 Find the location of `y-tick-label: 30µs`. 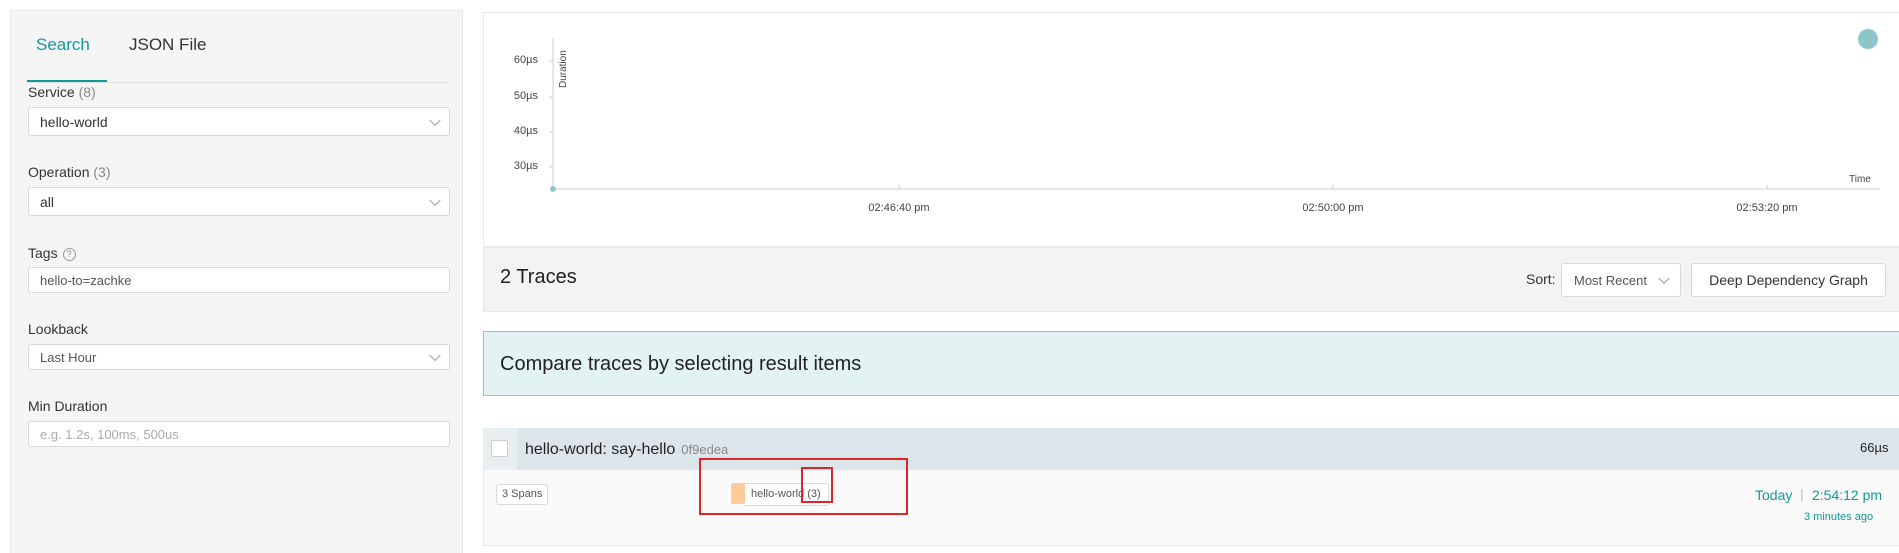

y-tick-label: 30µs is located at coordinates (525, 166).